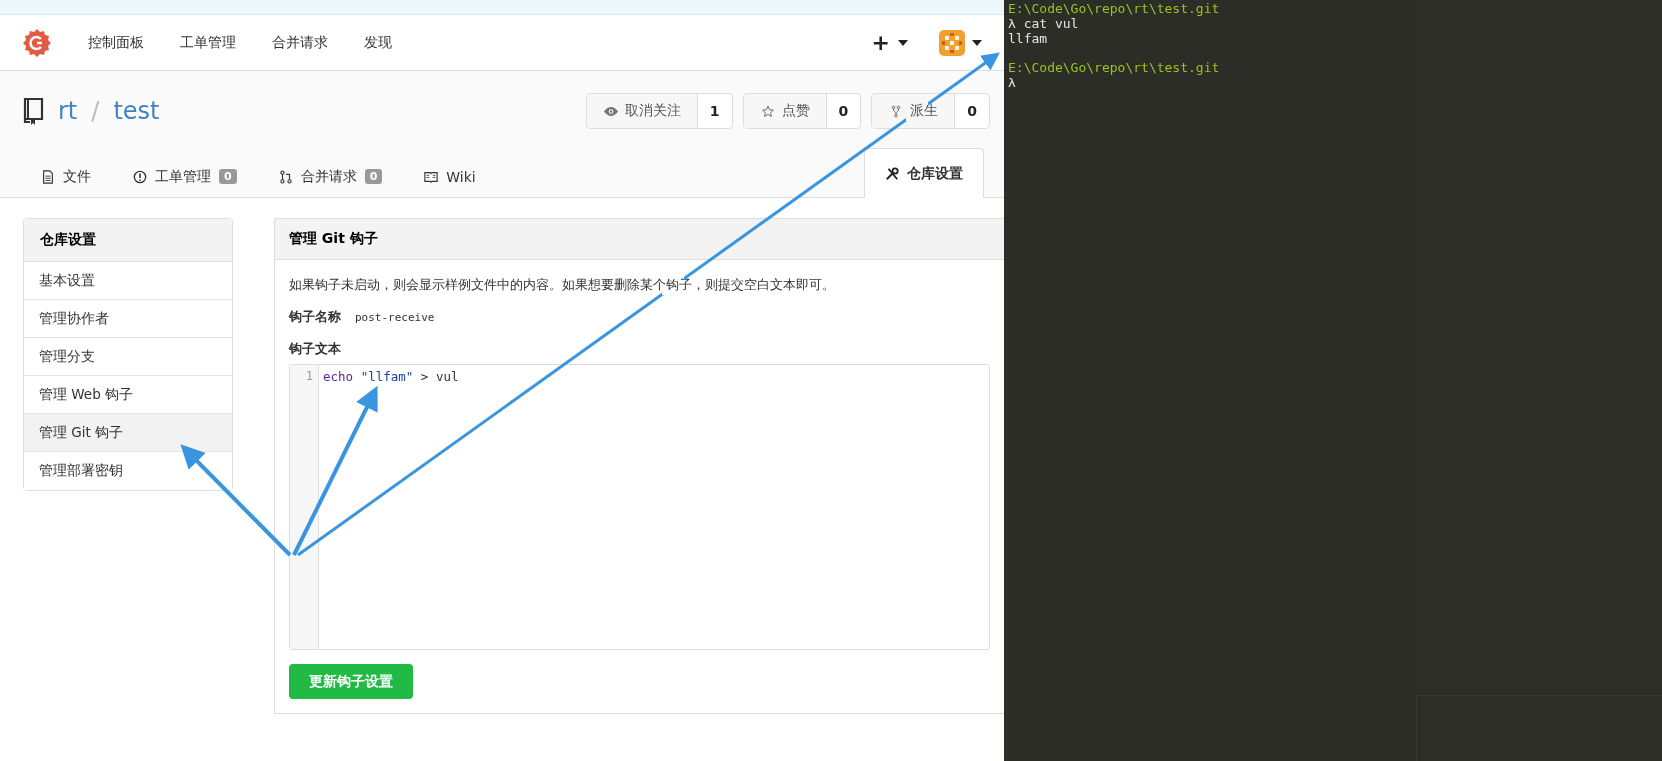 The height and width of the screenshot is (761, 1662). What do you see at coordinates (914, 111) in the screenshot?
I see `fork-button: 派生` at bounding box center [914, 111].